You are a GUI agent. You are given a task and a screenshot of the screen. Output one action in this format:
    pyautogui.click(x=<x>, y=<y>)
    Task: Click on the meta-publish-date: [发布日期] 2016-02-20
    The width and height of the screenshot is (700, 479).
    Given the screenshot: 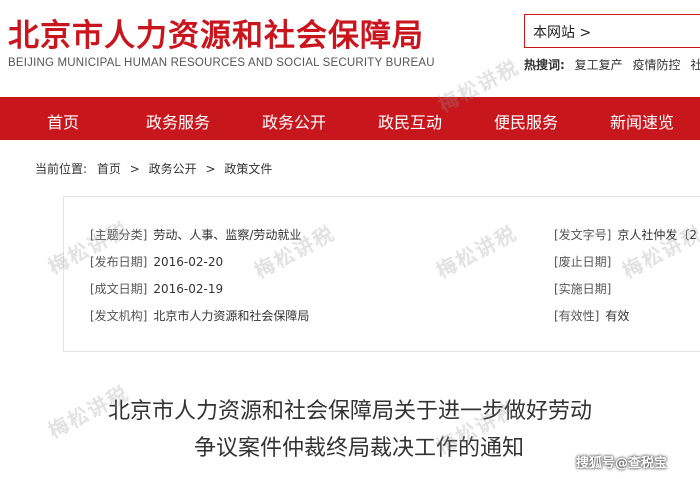 What is the action you would take?
    pyautogui.click(x=156, y=261)
    